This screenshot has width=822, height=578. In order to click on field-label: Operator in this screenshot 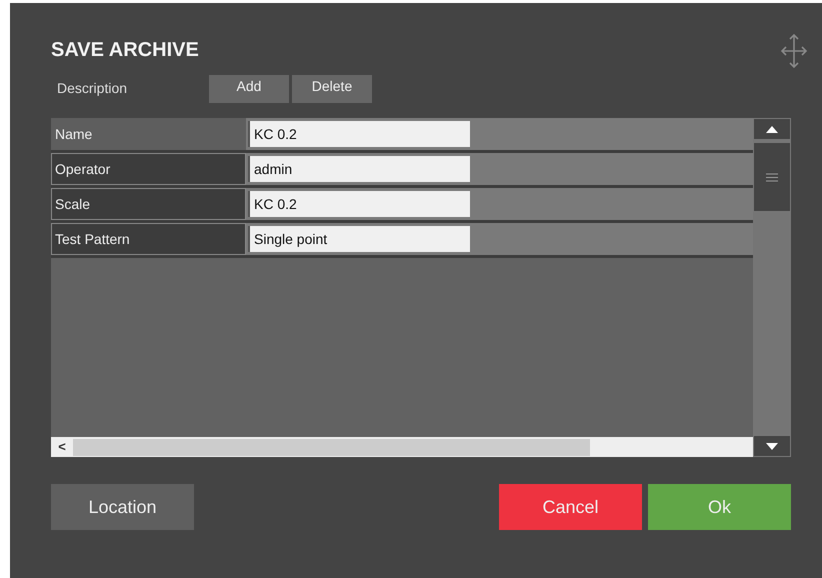, I will do `click(148, 169)`.